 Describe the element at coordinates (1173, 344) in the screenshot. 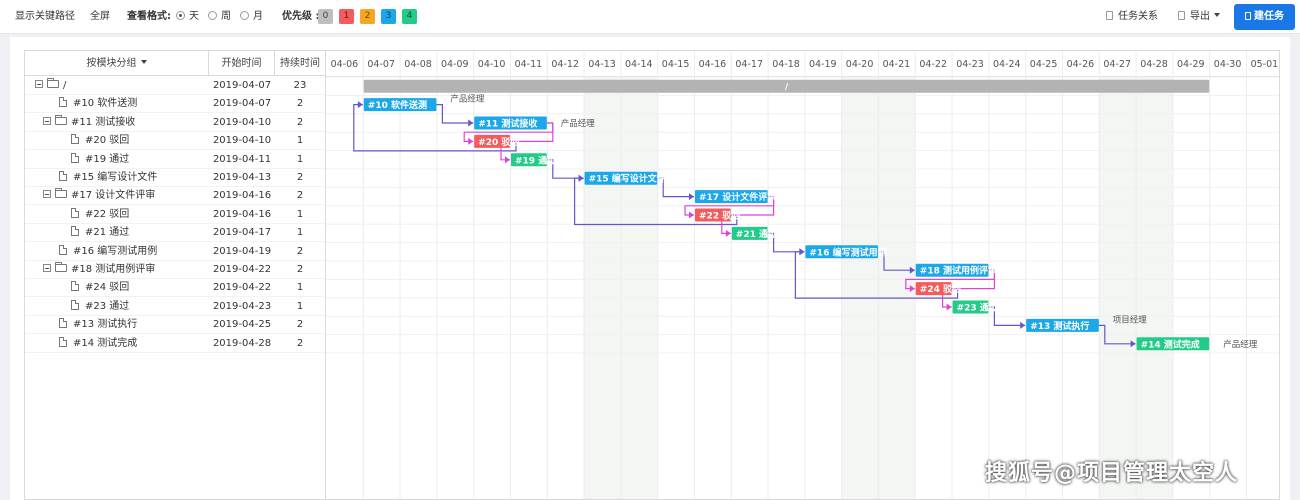

I see `task-bar: #14 测试完成` at that location.